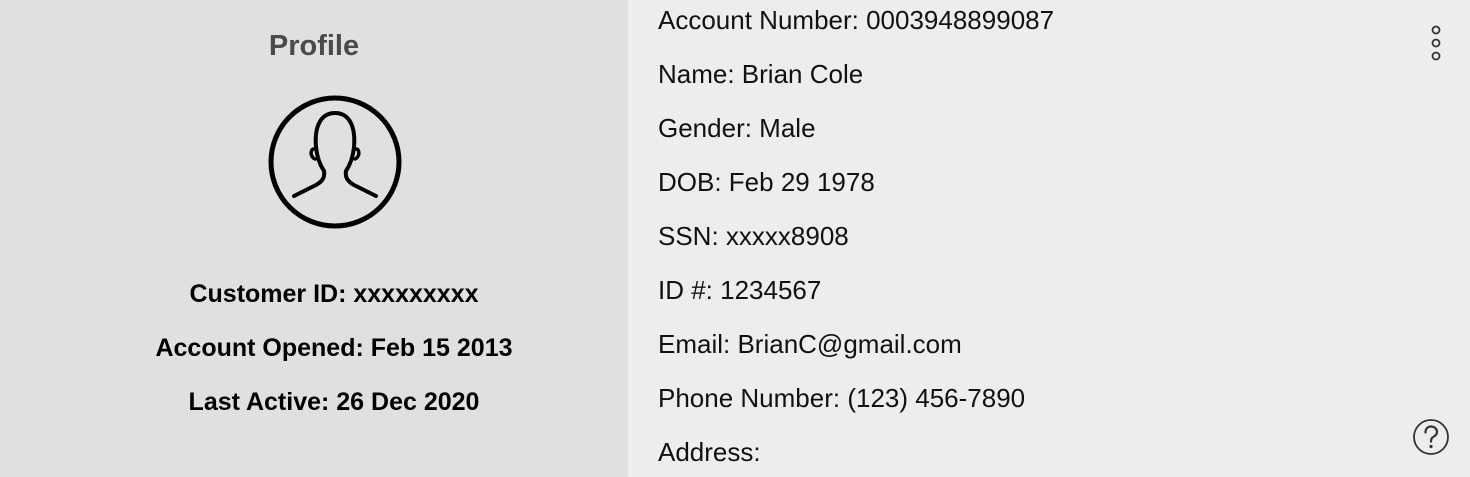 The height and width of the screenshot is (477, 1470). I want to click on last-active: Last Active: 26 Dec 2020, so click(334, 402).